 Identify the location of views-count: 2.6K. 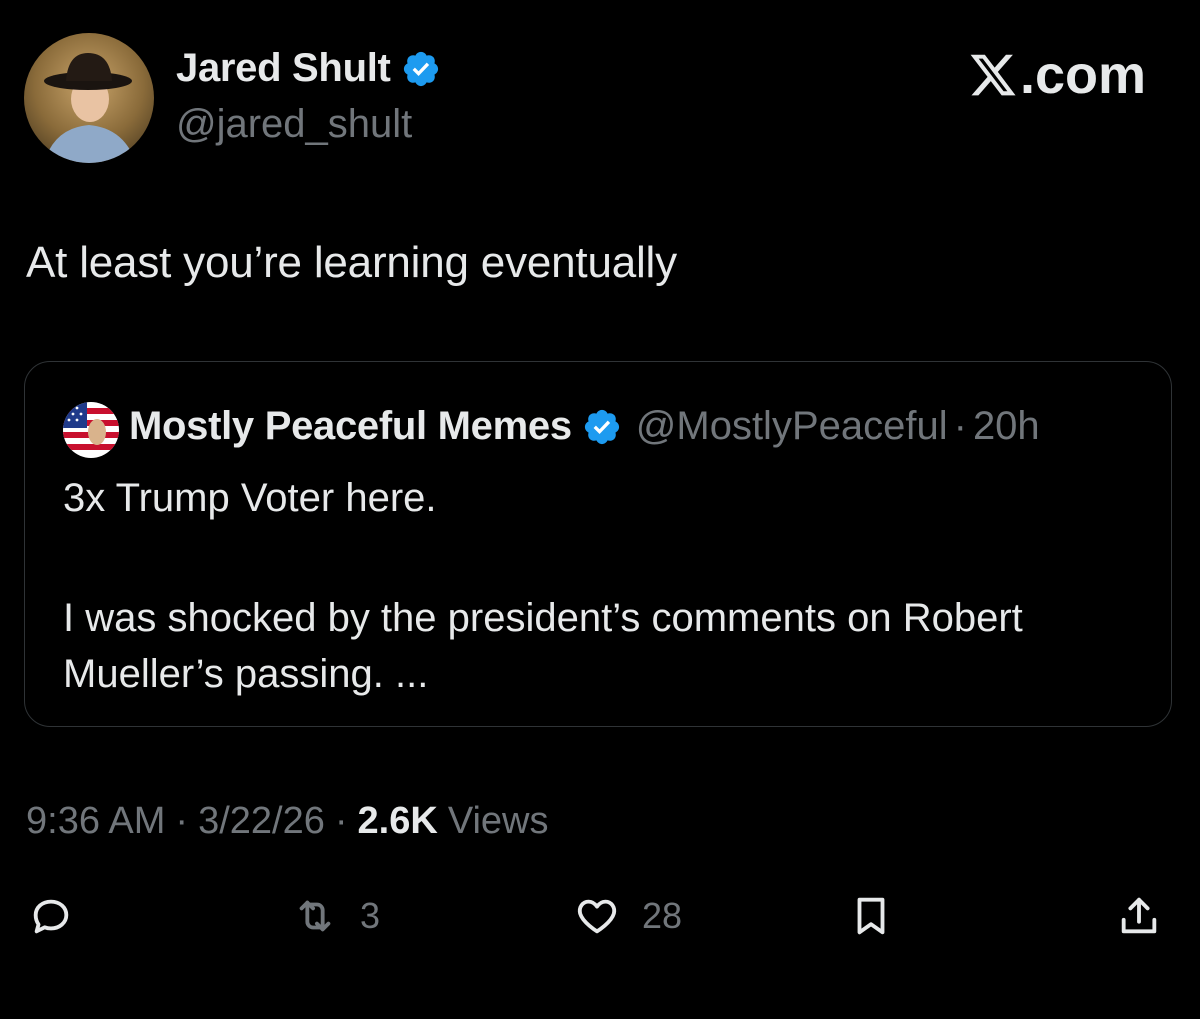
(398, 821).